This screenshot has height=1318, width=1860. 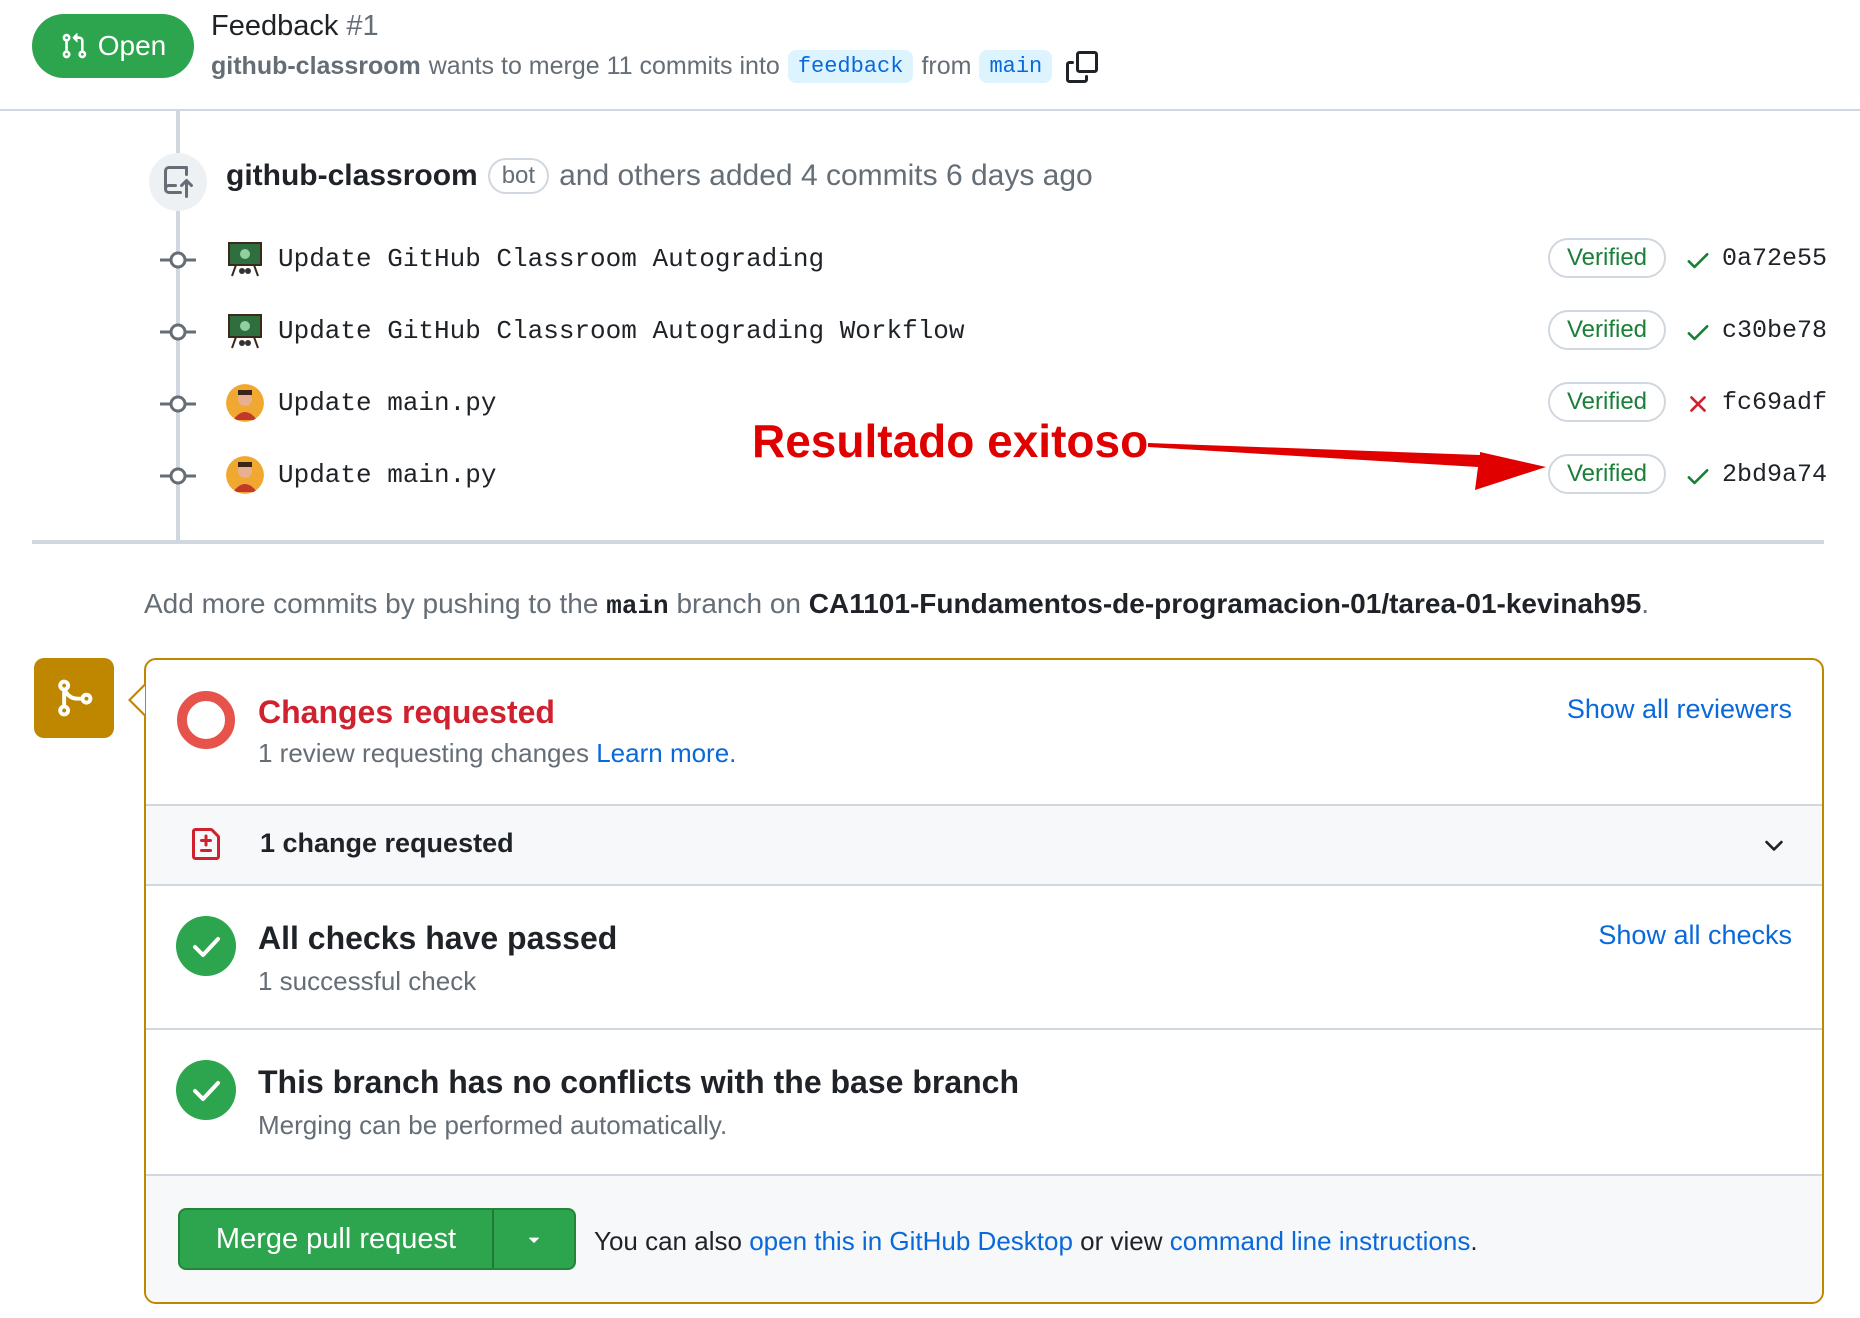 What do you see at coordinates (946, 66) in the screenshot?
I see `from-text: from` at bounding box center [946, 66].